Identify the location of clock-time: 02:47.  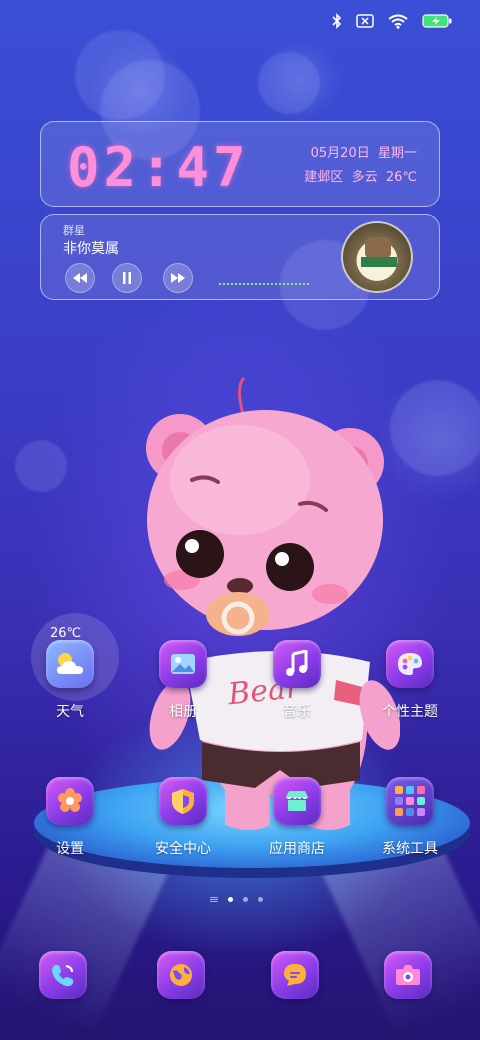
(158, 167).